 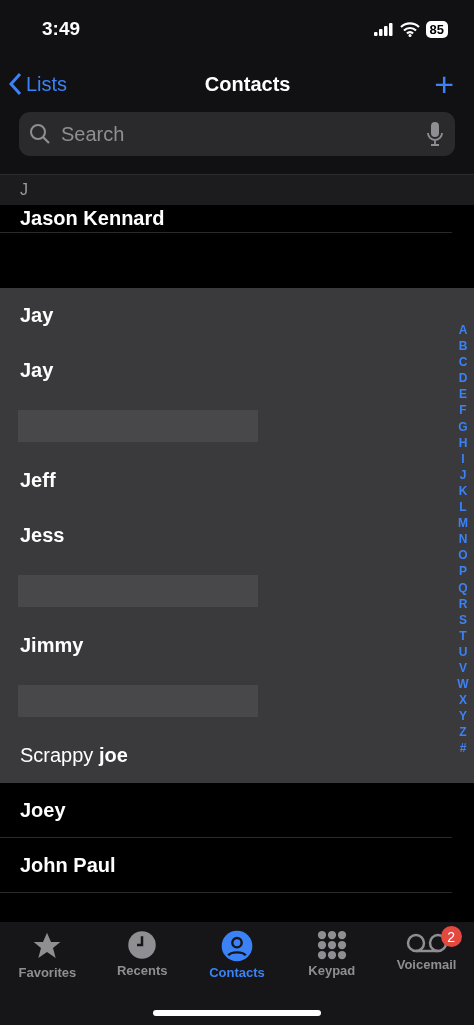 I want to click on index-letter: B, so click(x=463, y=346).